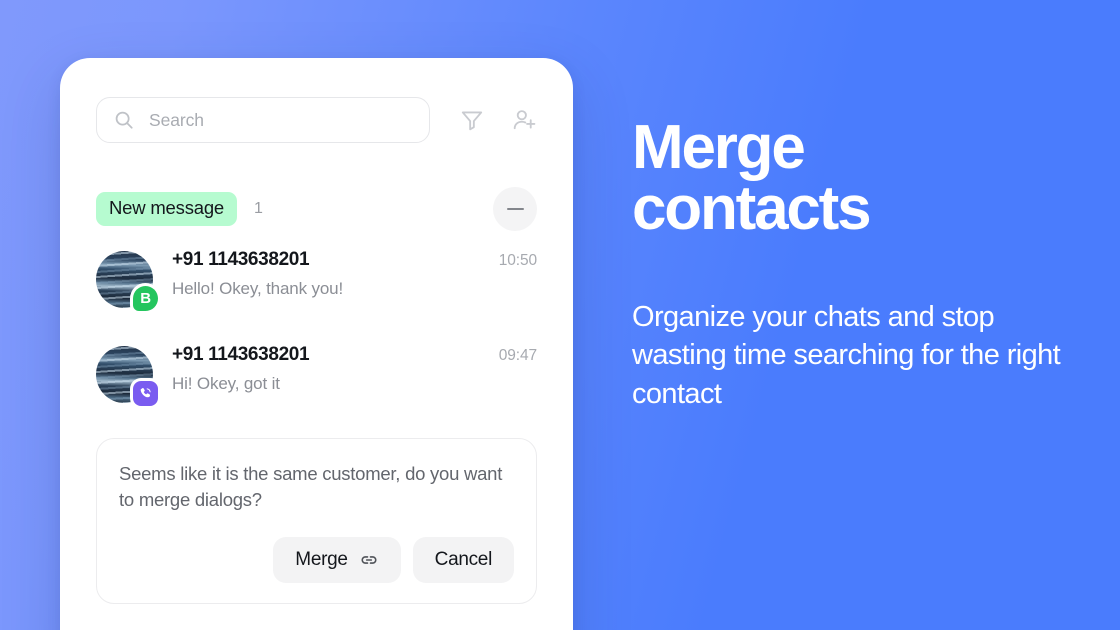 This screenshot has width=1120, height=630. Describe the element at coordinates (354, 368) in the screenshot. I see `chat-item-content: +91 1143638201 09:47 Hi! Okey, got it` at that location.